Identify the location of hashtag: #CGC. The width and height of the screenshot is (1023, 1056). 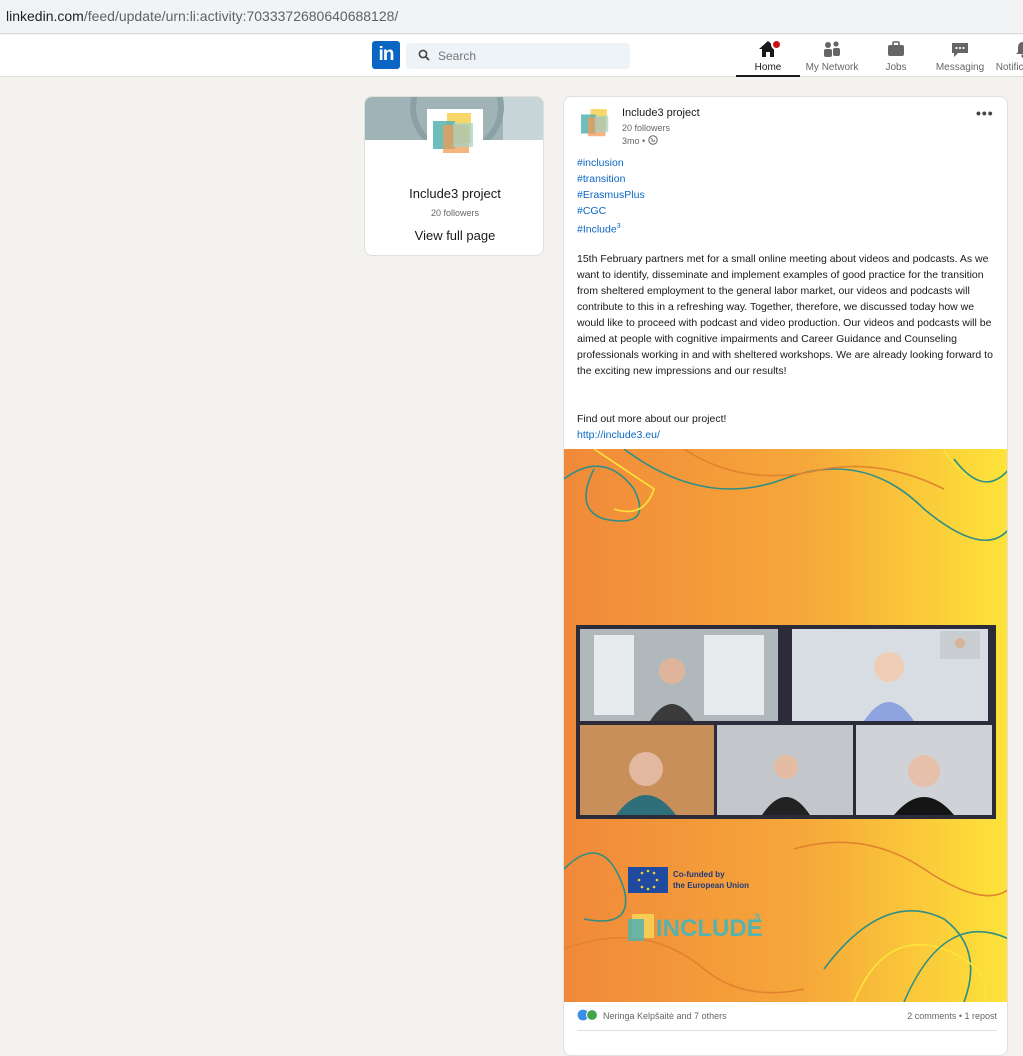
(611, 211).